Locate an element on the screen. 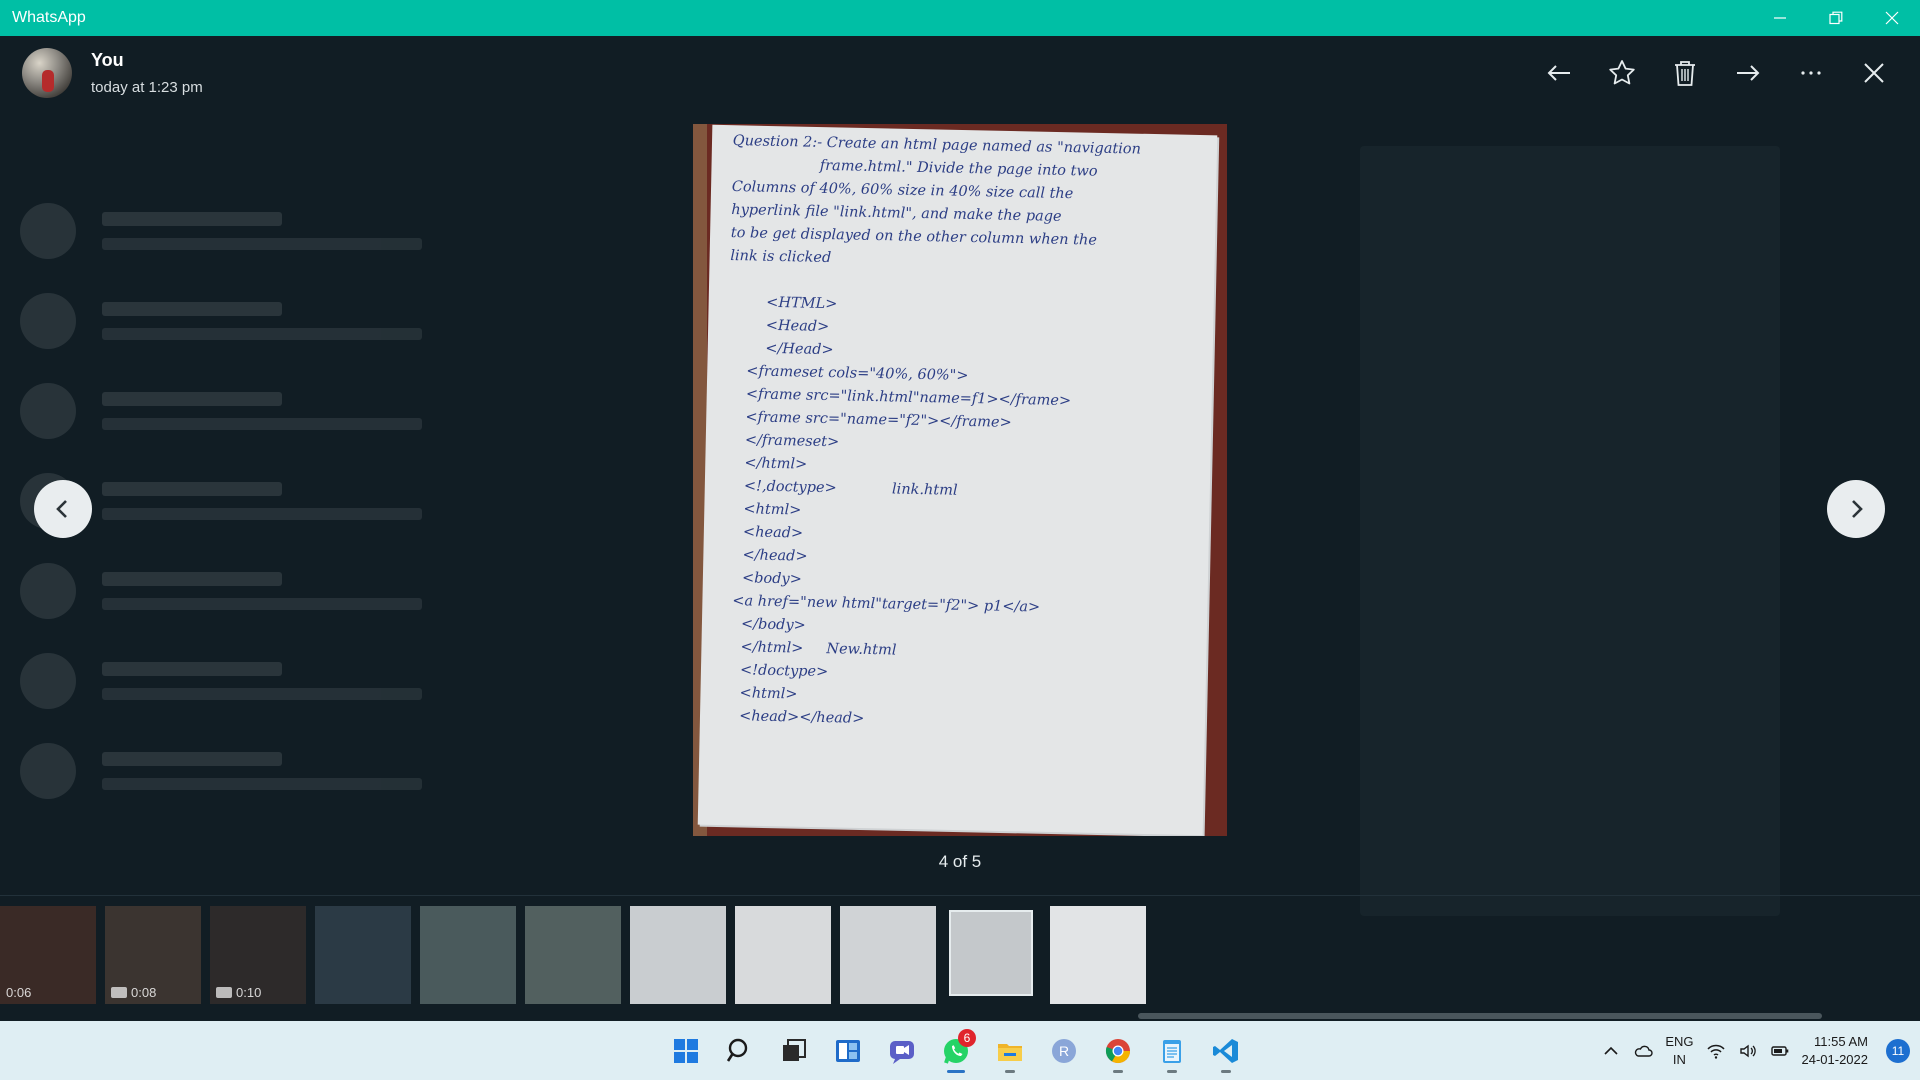  close-viewer-button is located at coordinates (1873, 73).